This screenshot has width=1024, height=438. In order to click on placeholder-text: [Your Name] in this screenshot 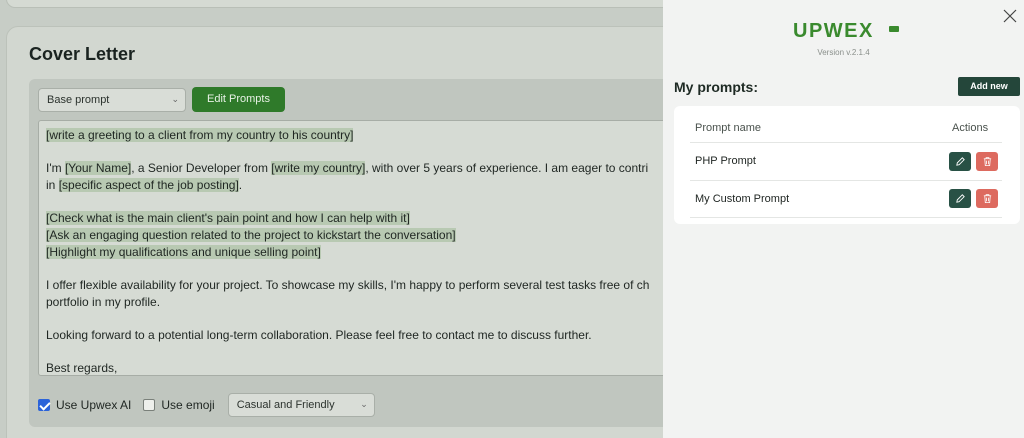, I will do `click(98, 168)`.